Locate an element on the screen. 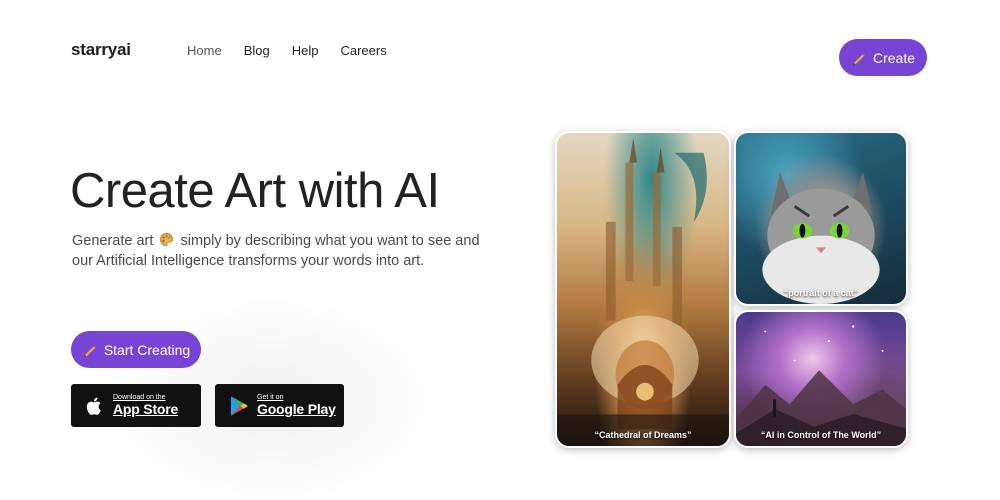 This screenshot has width=1000, height=500. apple-icon is located at coordinates (93, 406).